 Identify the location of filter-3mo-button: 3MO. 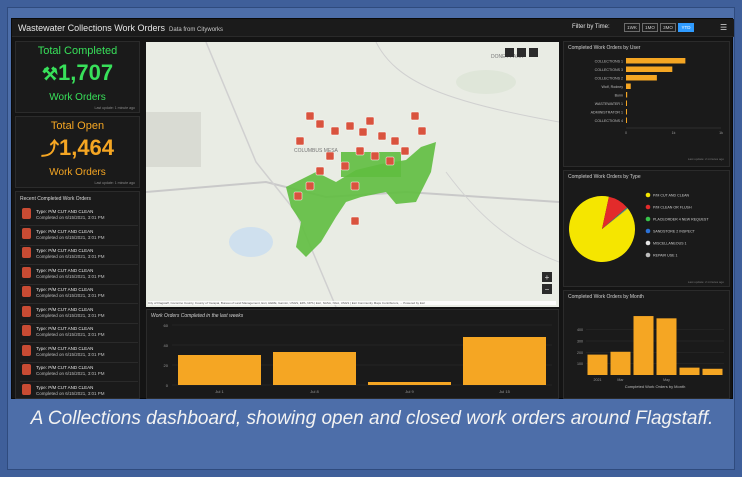
(668, 27).